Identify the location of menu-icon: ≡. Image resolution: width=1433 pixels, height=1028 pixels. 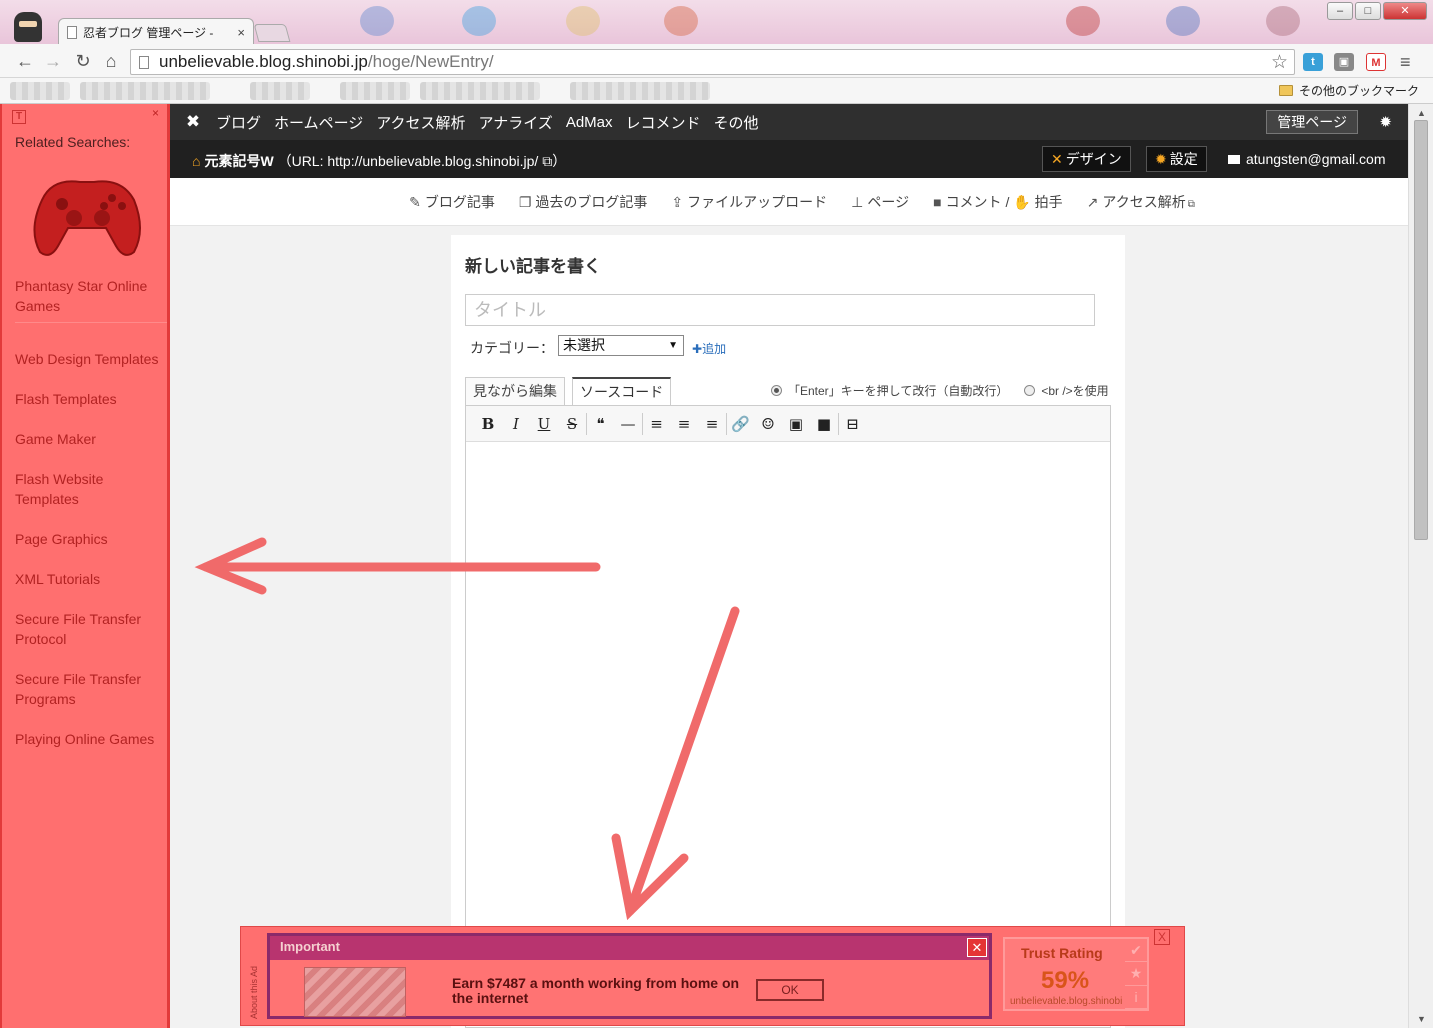
(1405, 62).